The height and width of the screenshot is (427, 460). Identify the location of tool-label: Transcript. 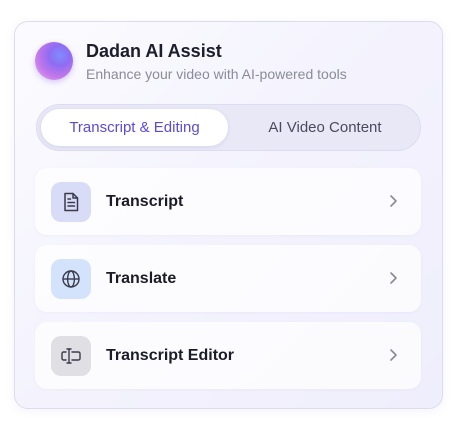
(145, 201).